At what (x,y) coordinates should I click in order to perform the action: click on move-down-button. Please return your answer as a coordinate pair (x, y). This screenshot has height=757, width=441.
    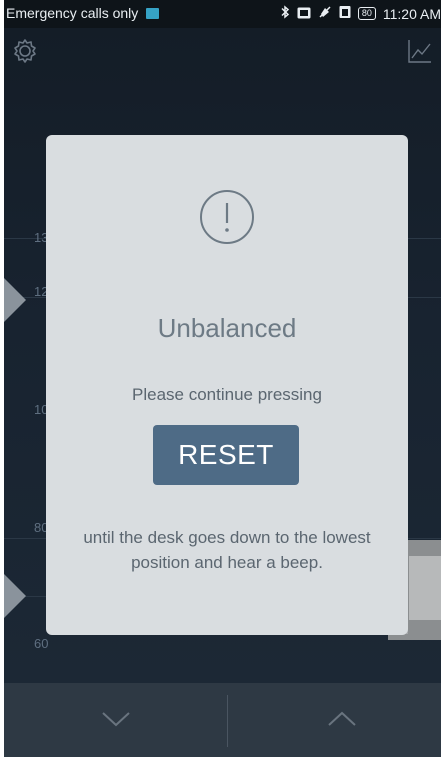
    Looking at the image, I should click on (115, 720).